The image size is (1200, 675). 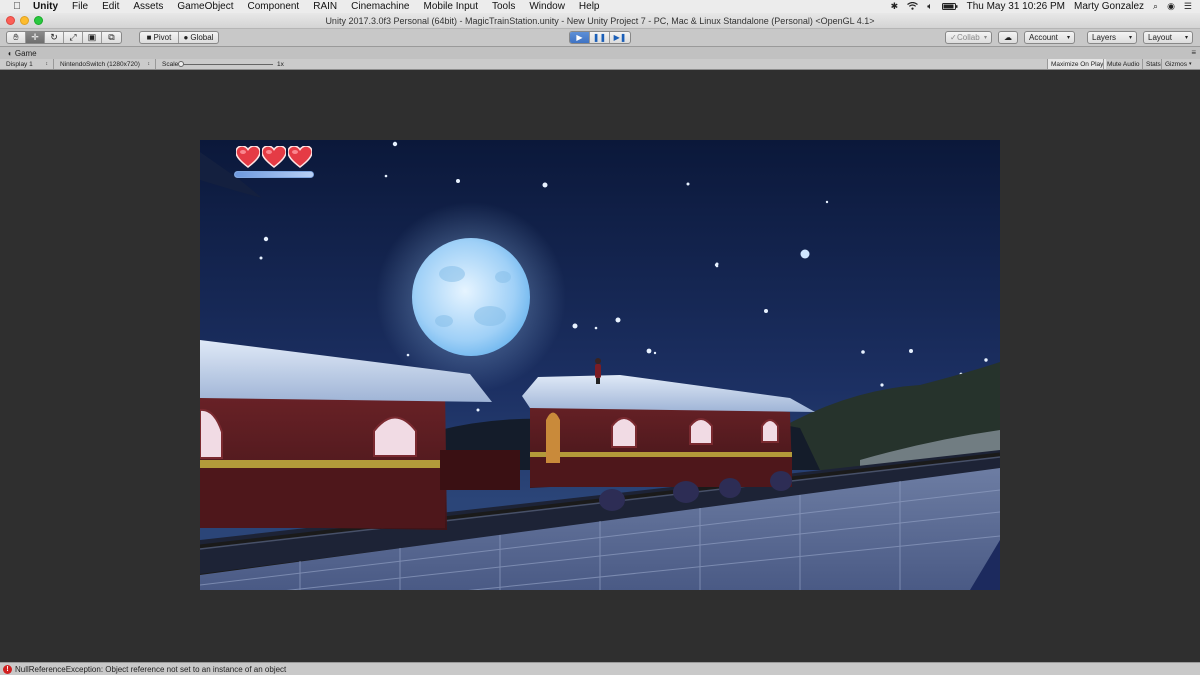 I want to click on resolution-dropdown: NintendoSwitch (1280x720) ↕, so click(x=108, y=64).